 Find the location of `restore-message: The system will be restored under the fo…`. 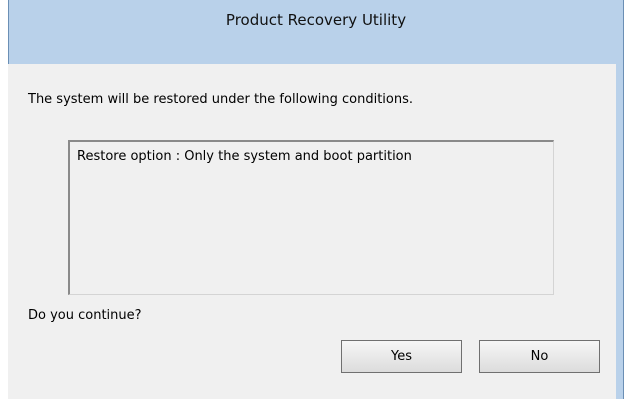

restore-message: The system will be restored under the fo… is located at coordinates (221, 99).